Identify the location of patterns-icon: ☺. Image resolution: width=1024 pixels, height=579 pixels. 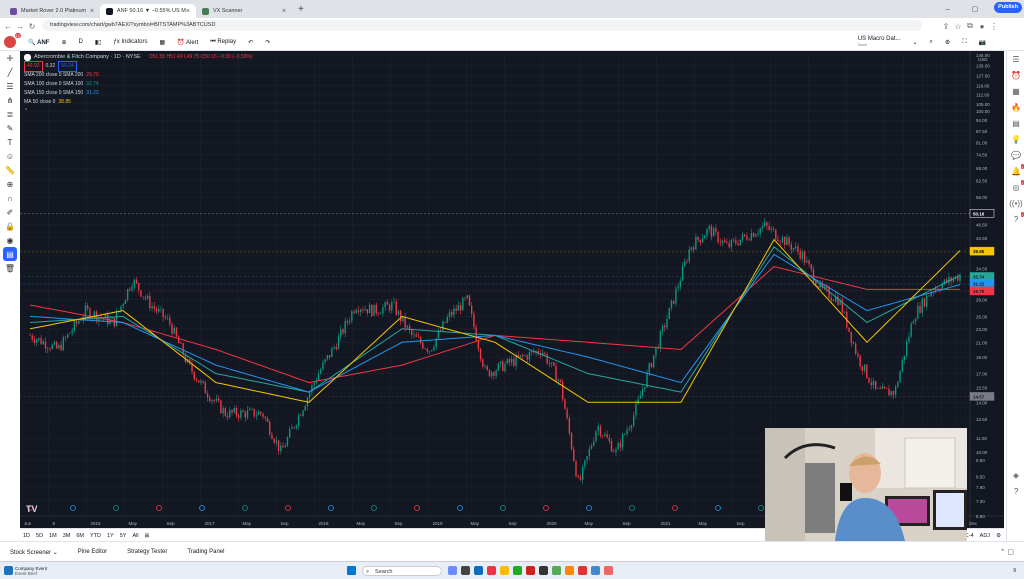
(10, 156).